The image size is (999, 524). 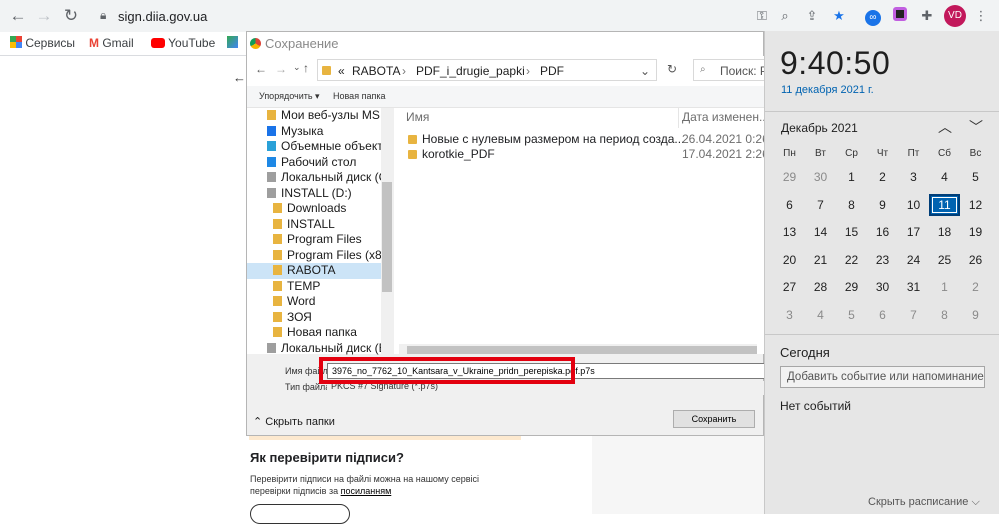 I want to click on bookmark-services: Сервисы, so click(x=42, y=43).